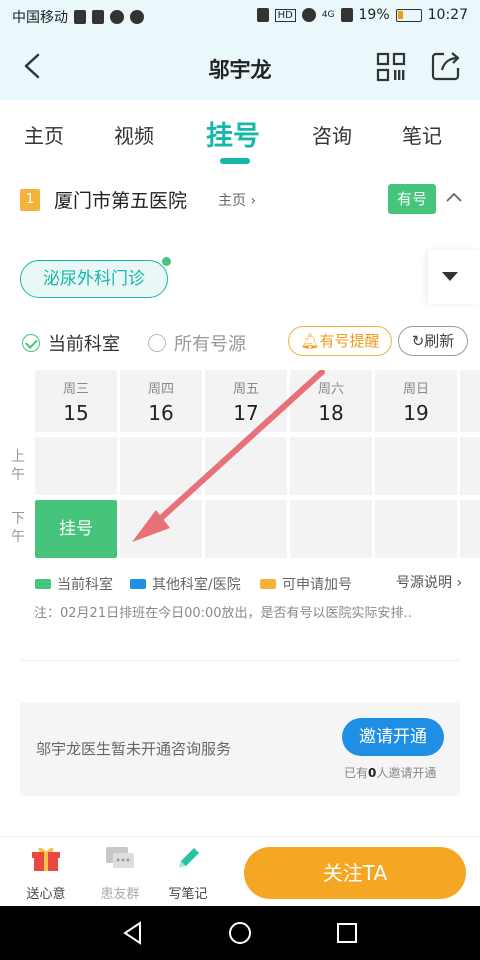  What do you see at coordinates (189, 857) in the screenshot?
I see `pencil-icon` at bounding box center [189, 857].